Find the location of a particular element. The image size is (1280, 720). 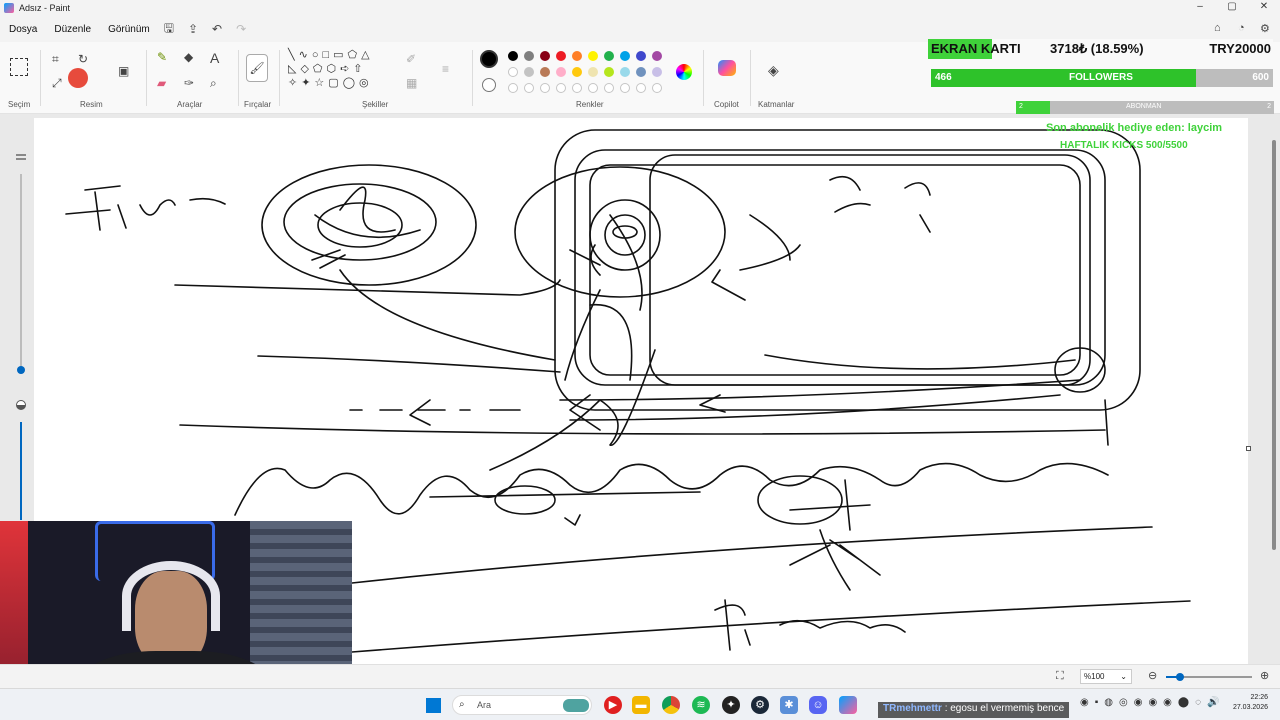

canvas-resize-handle is located at coordinates (1248, 448).